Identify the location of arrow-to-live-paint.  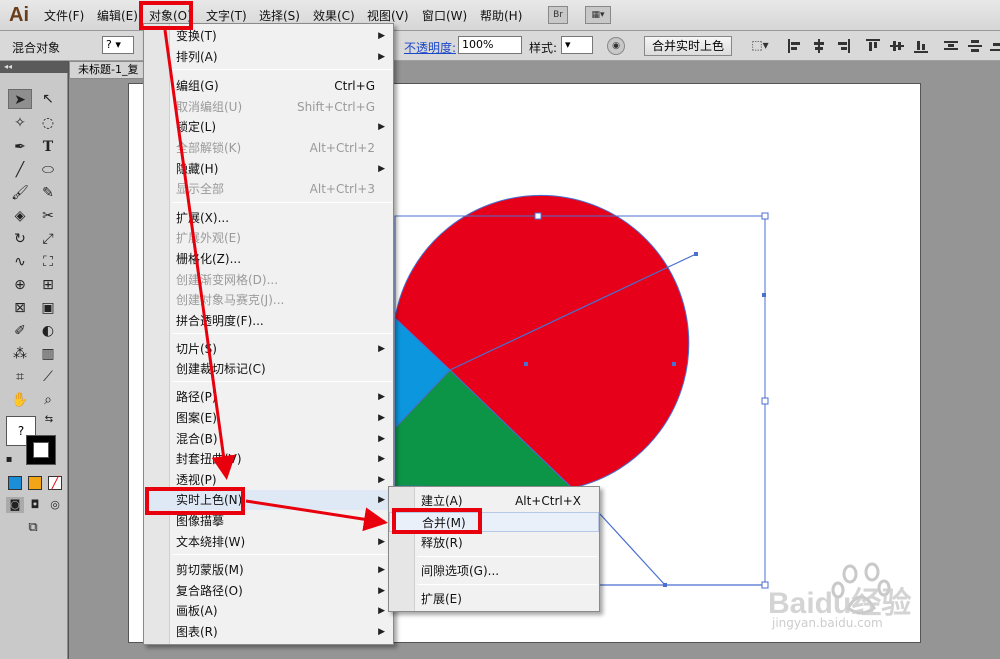
(199, 254).